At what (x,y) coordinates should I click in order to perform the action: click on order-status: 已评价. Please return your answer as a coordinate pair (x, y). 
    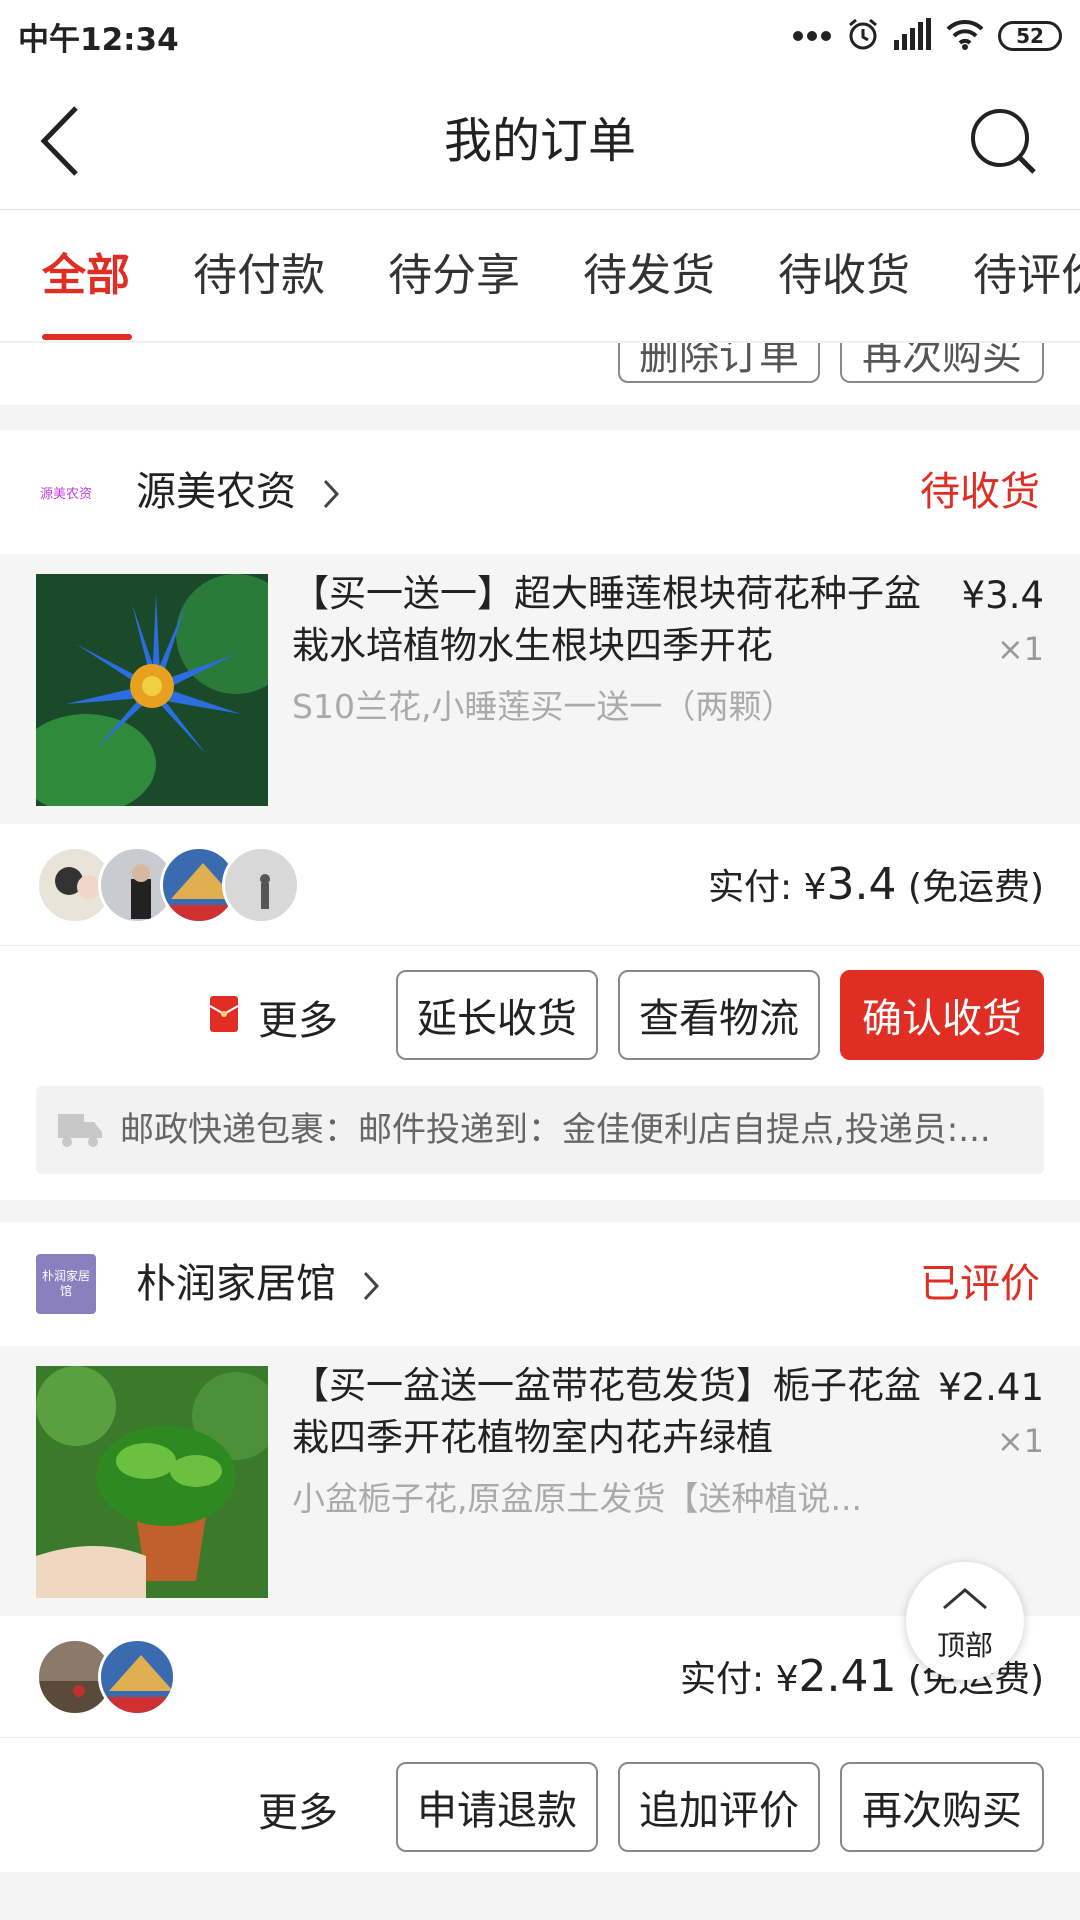
    Looking at the image, I should click on (980, 1284).